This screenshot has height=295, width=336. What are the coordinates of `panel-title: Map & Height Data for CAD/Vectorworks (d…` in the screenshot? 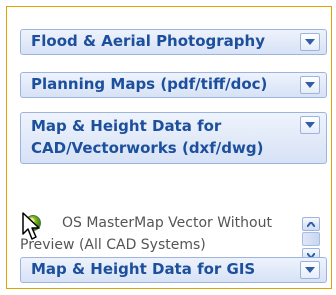 It's located at (147, 137).